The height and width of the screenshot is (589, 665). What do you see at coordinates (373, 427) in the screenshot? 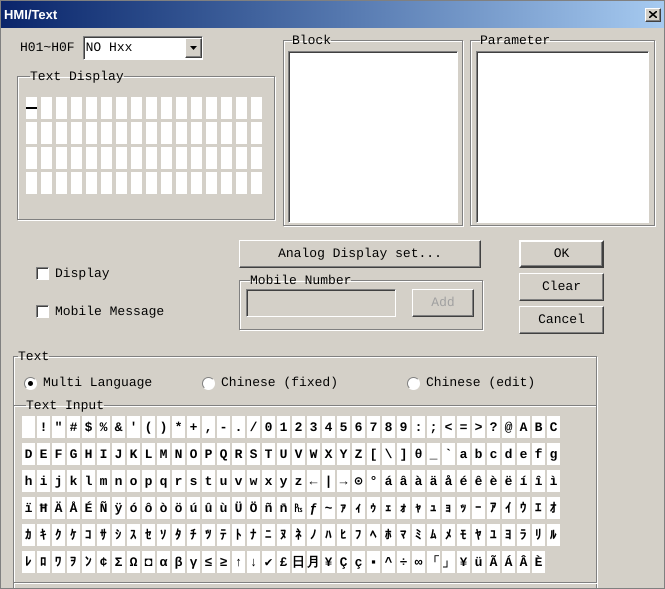
I see `character-key: 7` at bounding box center [373, 427].